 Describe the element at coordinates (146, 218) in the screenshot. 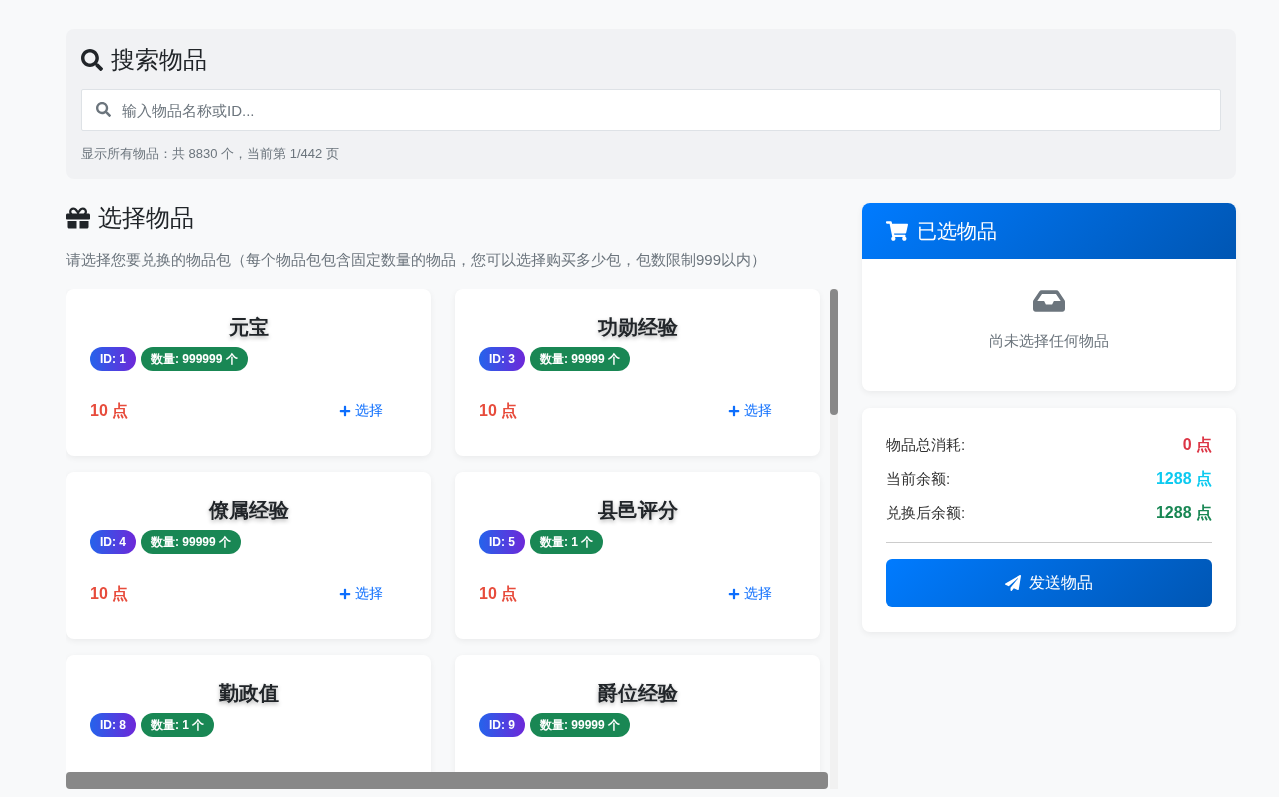

I see `section-title: 选择物品` at that location.